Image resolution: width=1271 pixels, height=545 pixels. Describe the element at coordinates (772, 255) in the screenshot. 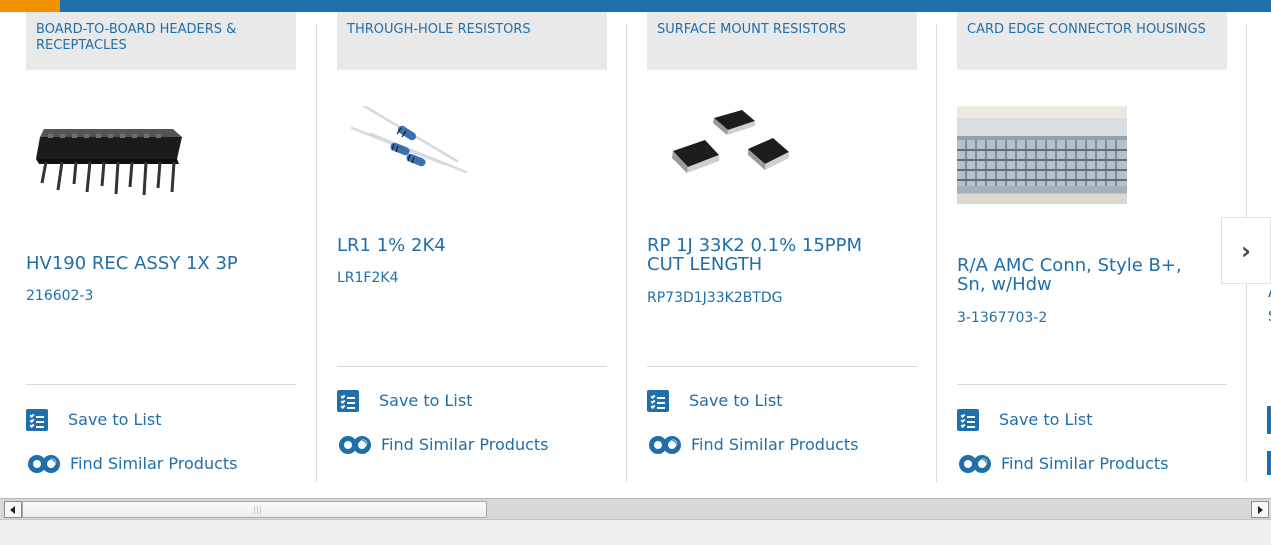

I see `product-title: RP 1J 33K2 0.1% 15PPM CUT LENGTH` at that location.